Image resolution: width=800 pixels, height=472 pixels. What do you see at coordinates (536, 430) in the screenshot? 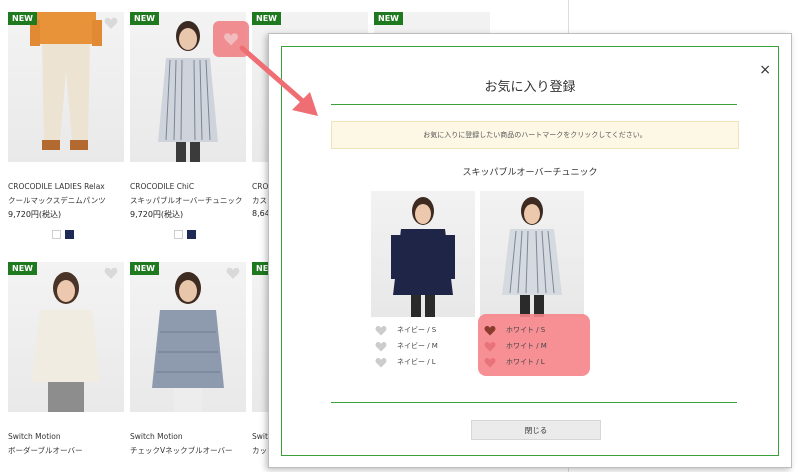
I see `close-button: 閉じる` at bounding box center [536, 430].